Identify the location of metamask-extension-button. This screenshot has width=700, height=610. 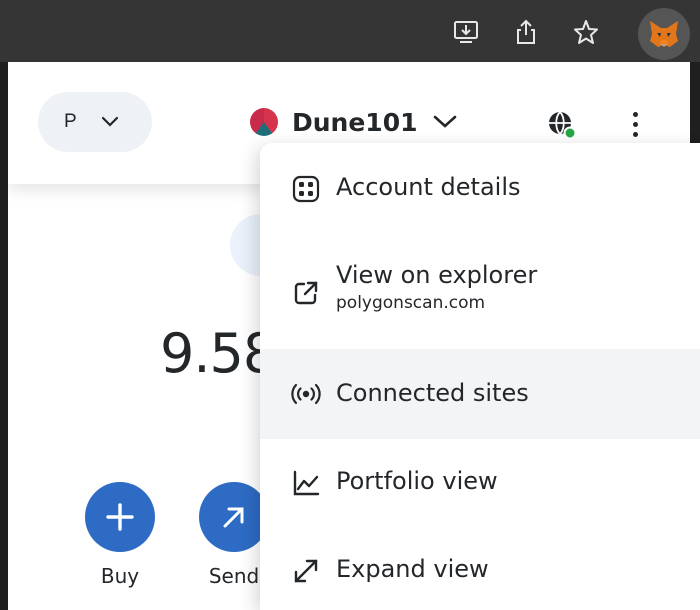
(664, 34).